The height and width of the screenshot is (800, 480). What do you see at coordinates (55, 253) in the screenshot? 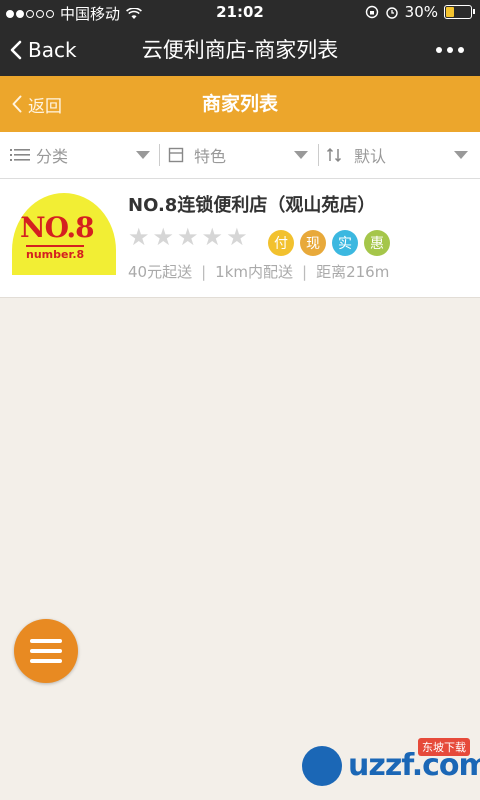
I see `logo-subtext: number.8` at bounding box center [55, 253].